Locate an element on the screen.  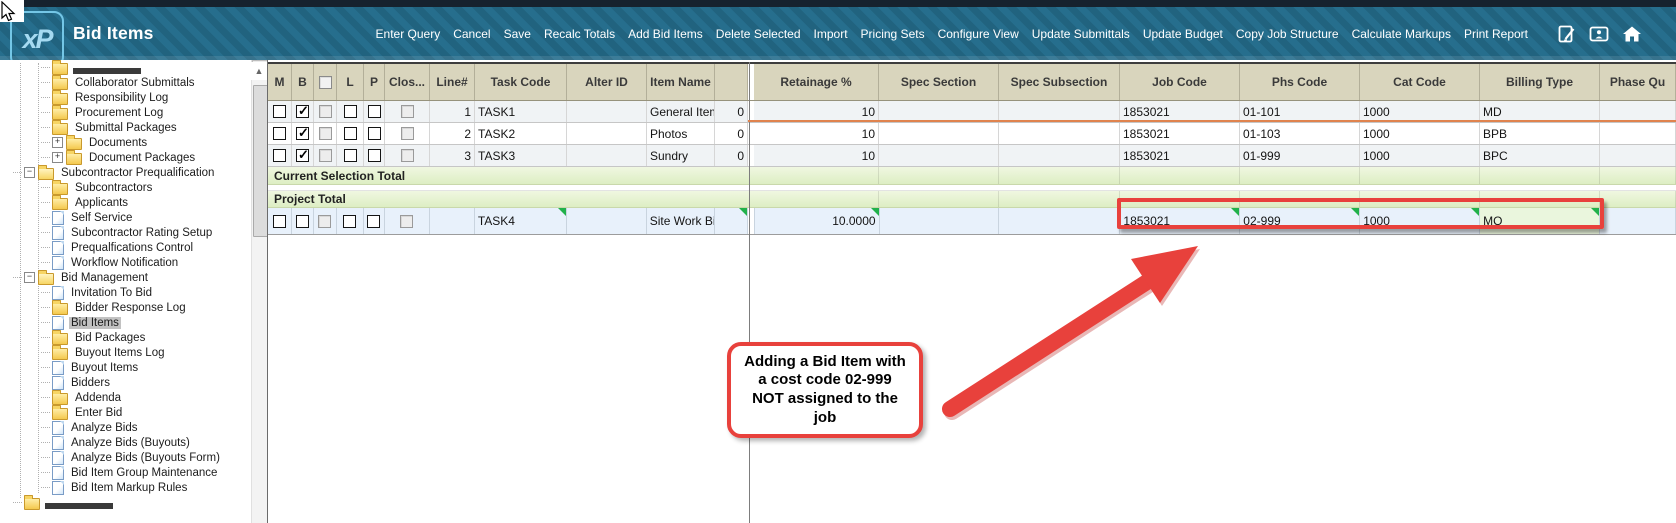
column-header-task-code: Task Code is located at coordinates (521, 82).